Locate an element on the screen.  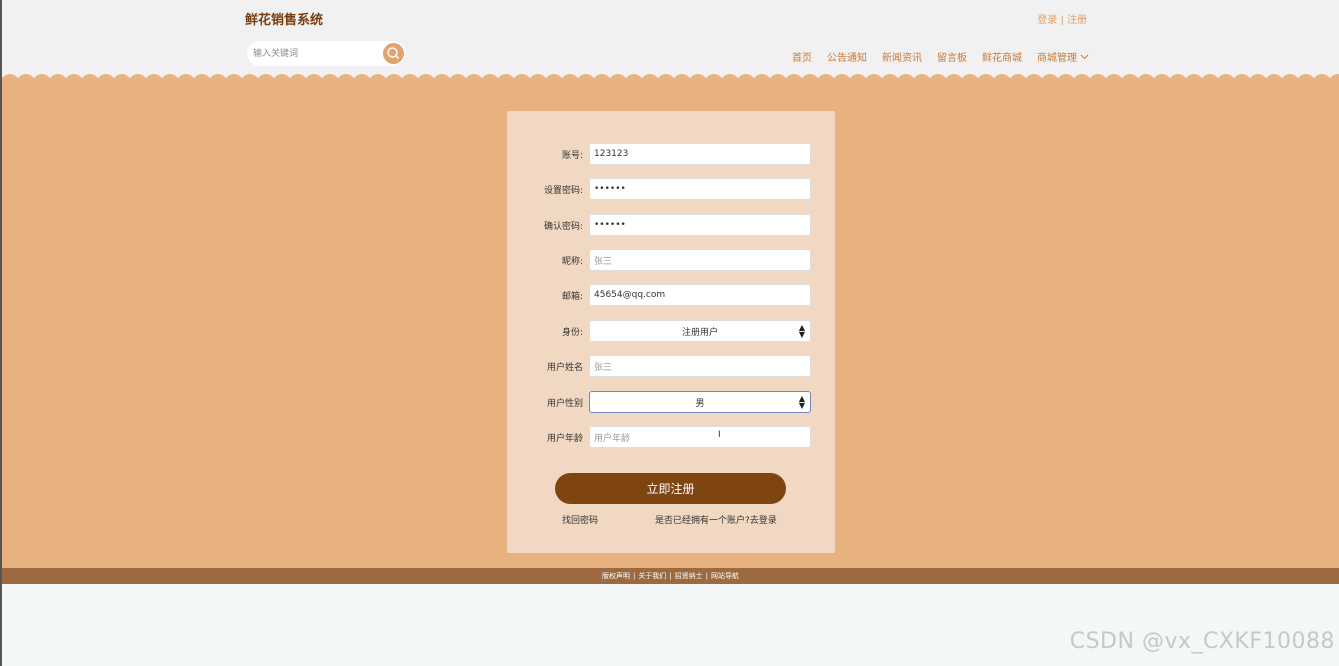
register-button: 立即注册 is located at coordinates (670, 488).